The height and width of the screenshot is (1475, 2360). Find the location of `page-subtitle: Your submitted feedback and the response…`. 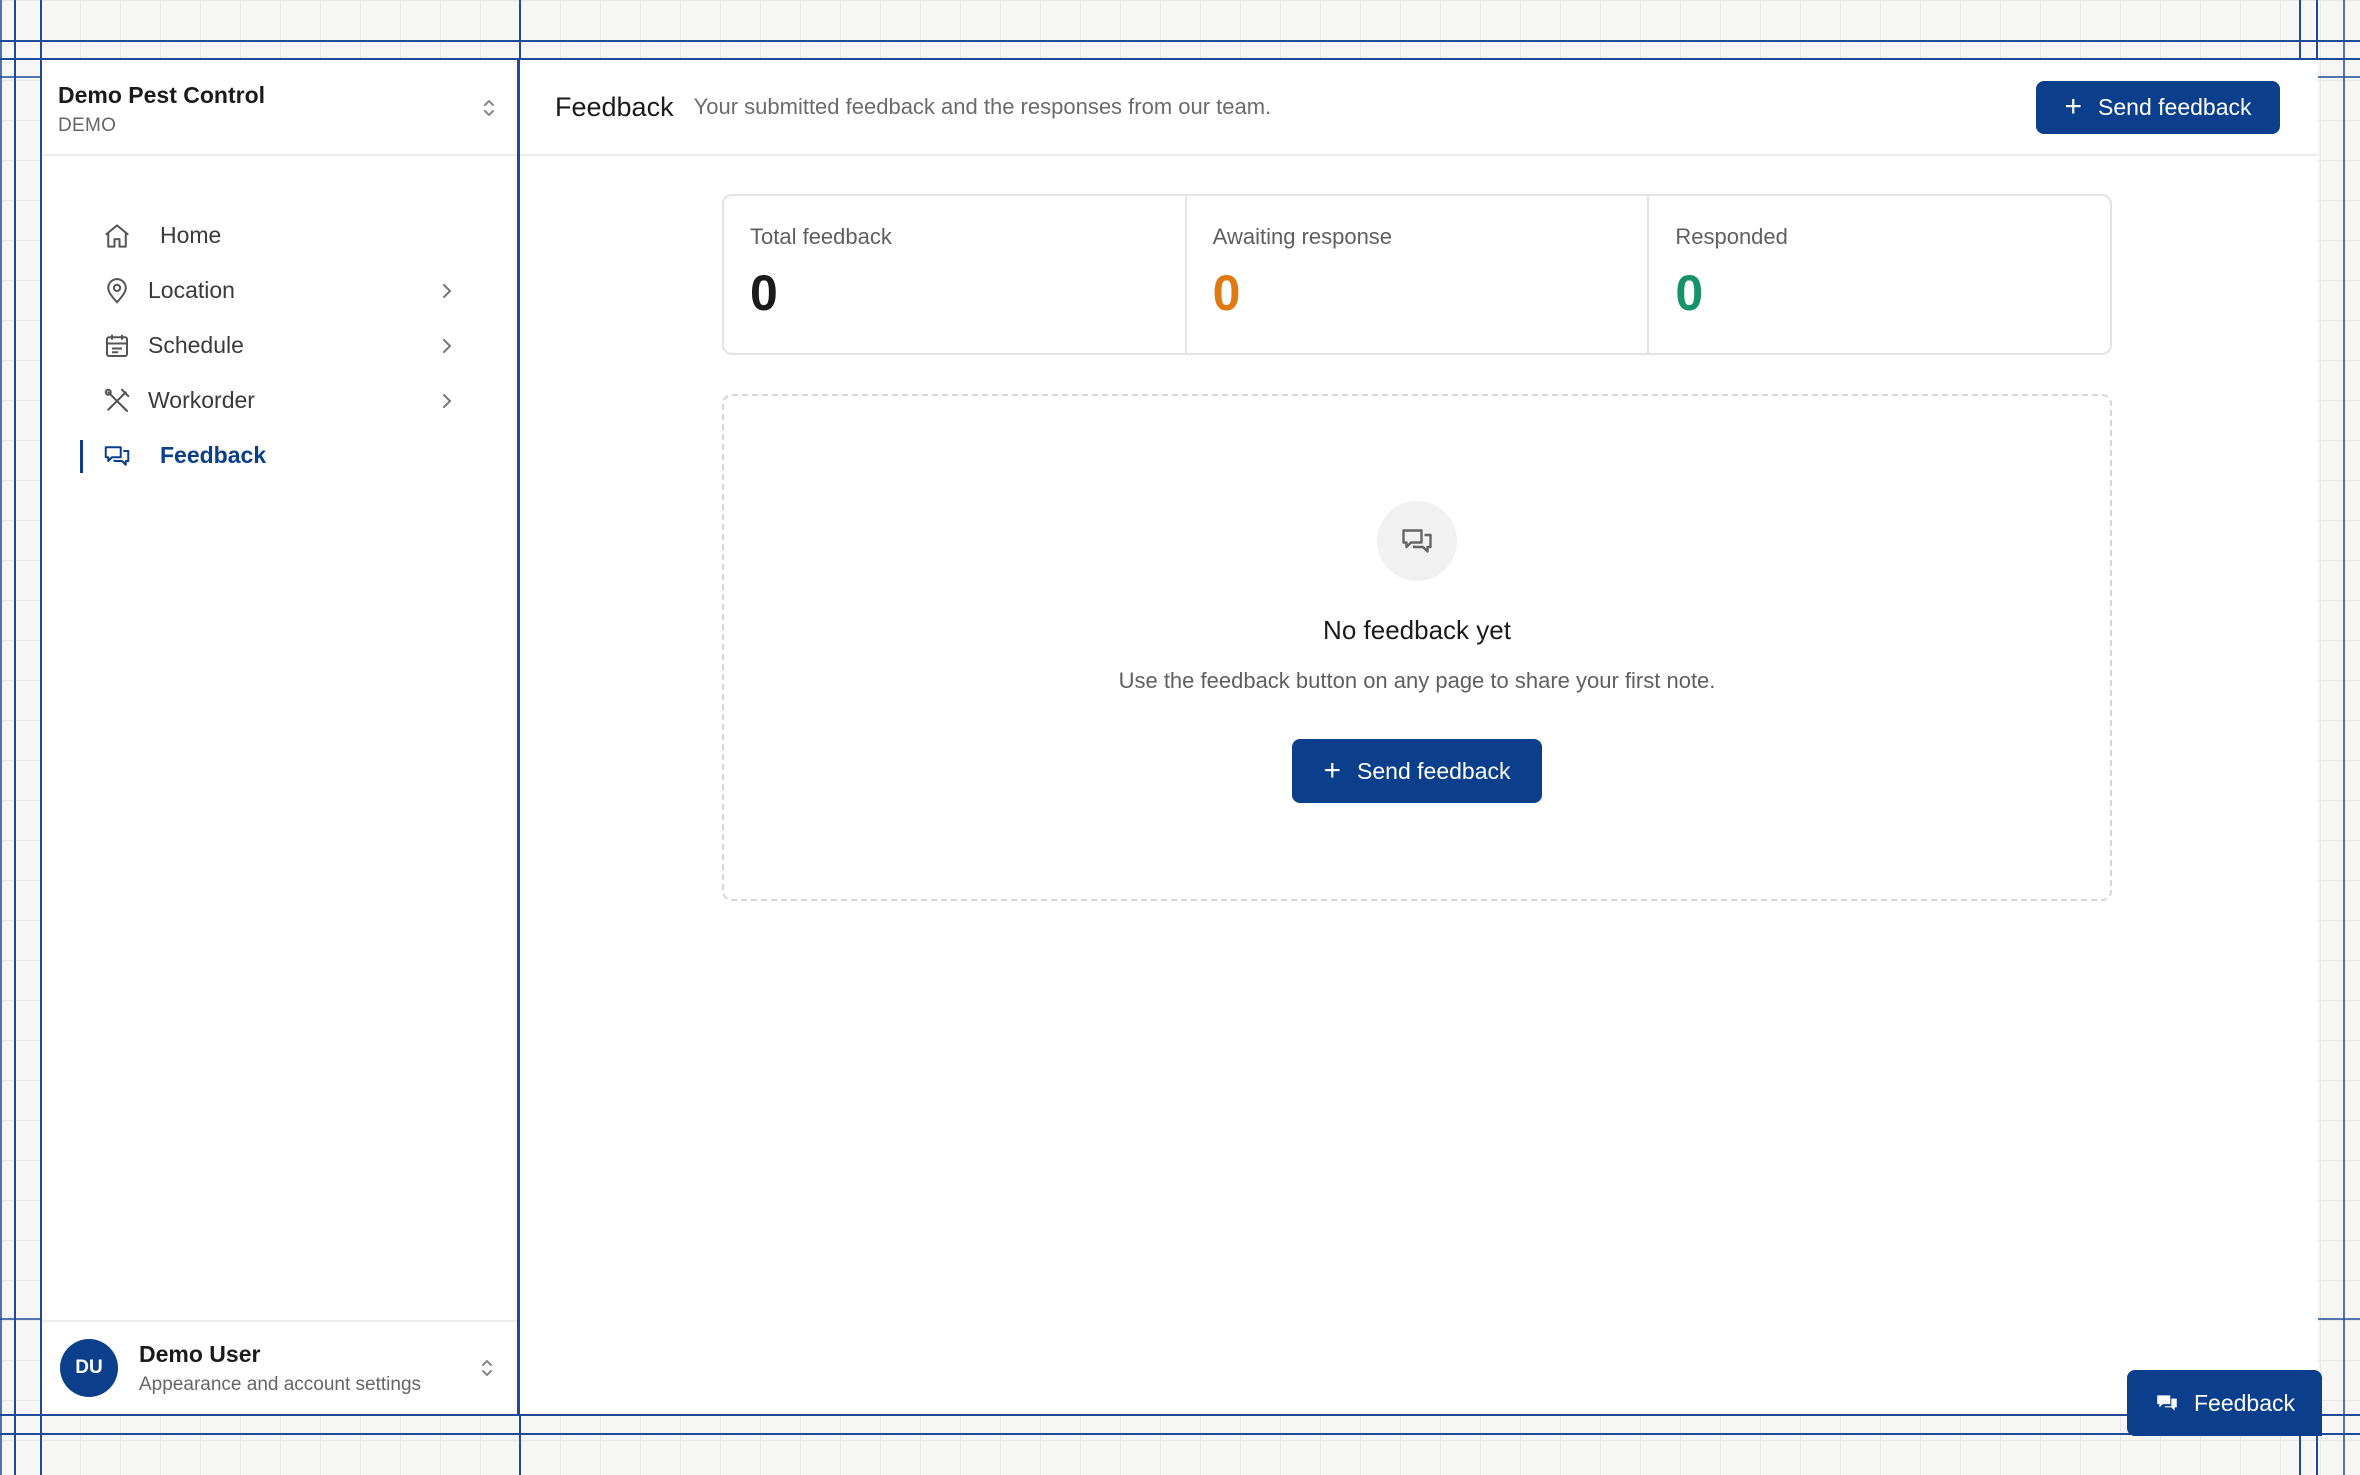

page-subtitle: Your submitted feedback and the response… is located at coordinates (982, 106).